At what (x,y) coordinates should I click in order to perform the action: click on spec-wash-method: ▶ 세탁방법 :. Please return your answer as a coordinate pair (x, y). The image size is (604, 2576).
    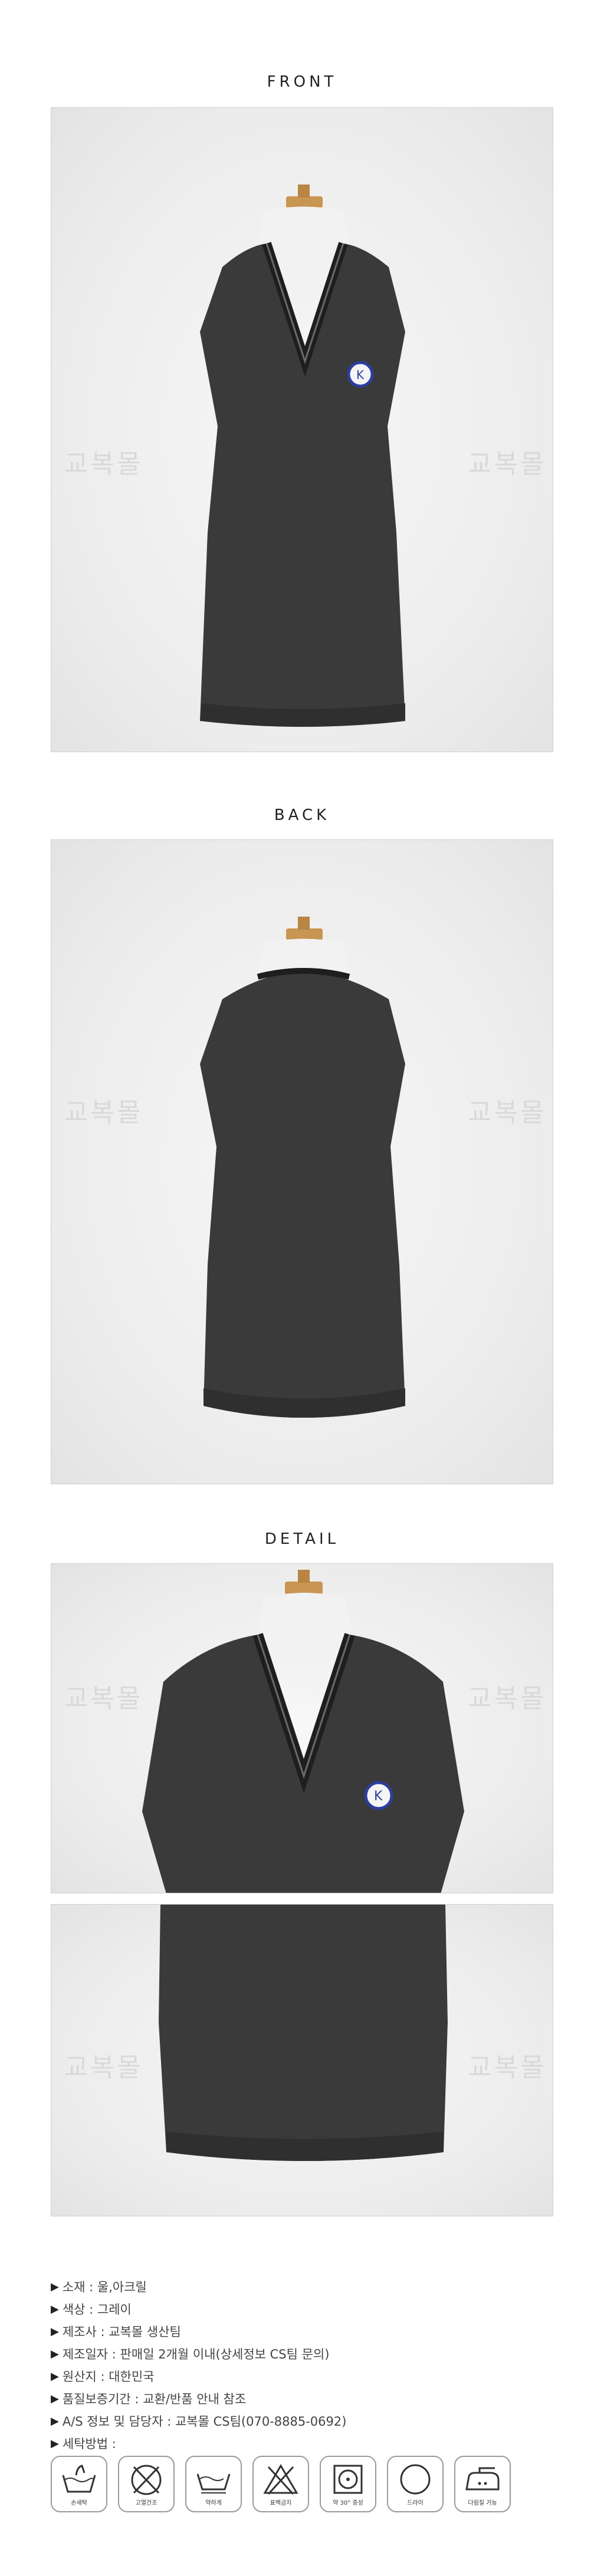
    Looking at the image, I should click on (84, 2444).